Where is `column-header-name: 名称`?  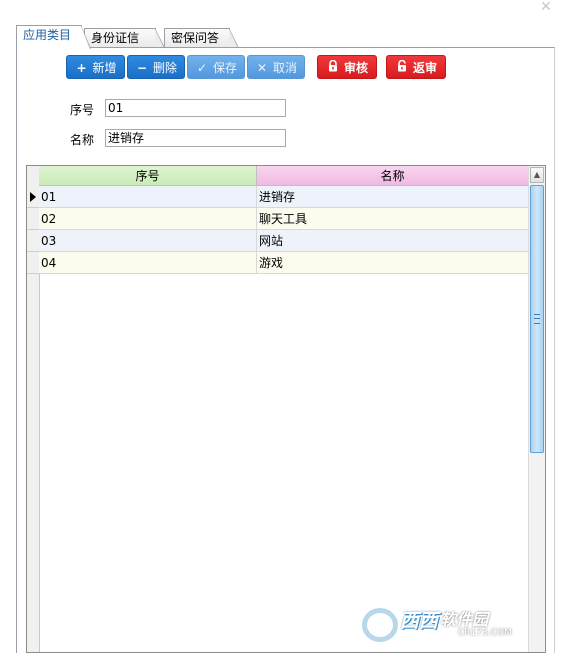
column-header-name: 名称 is located at coordinates (392, 176).